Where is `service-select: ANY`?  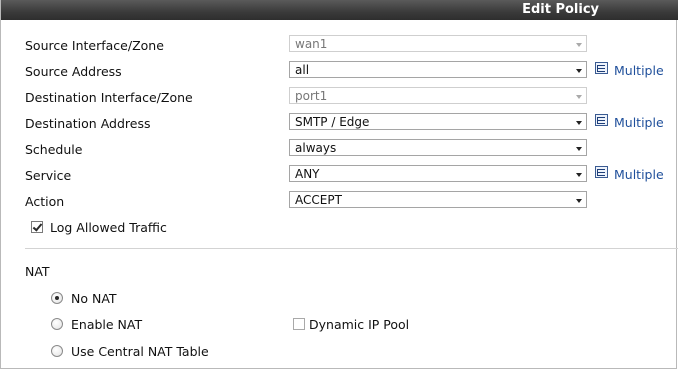
service-select: ANY is located at coordinates (438, 173).